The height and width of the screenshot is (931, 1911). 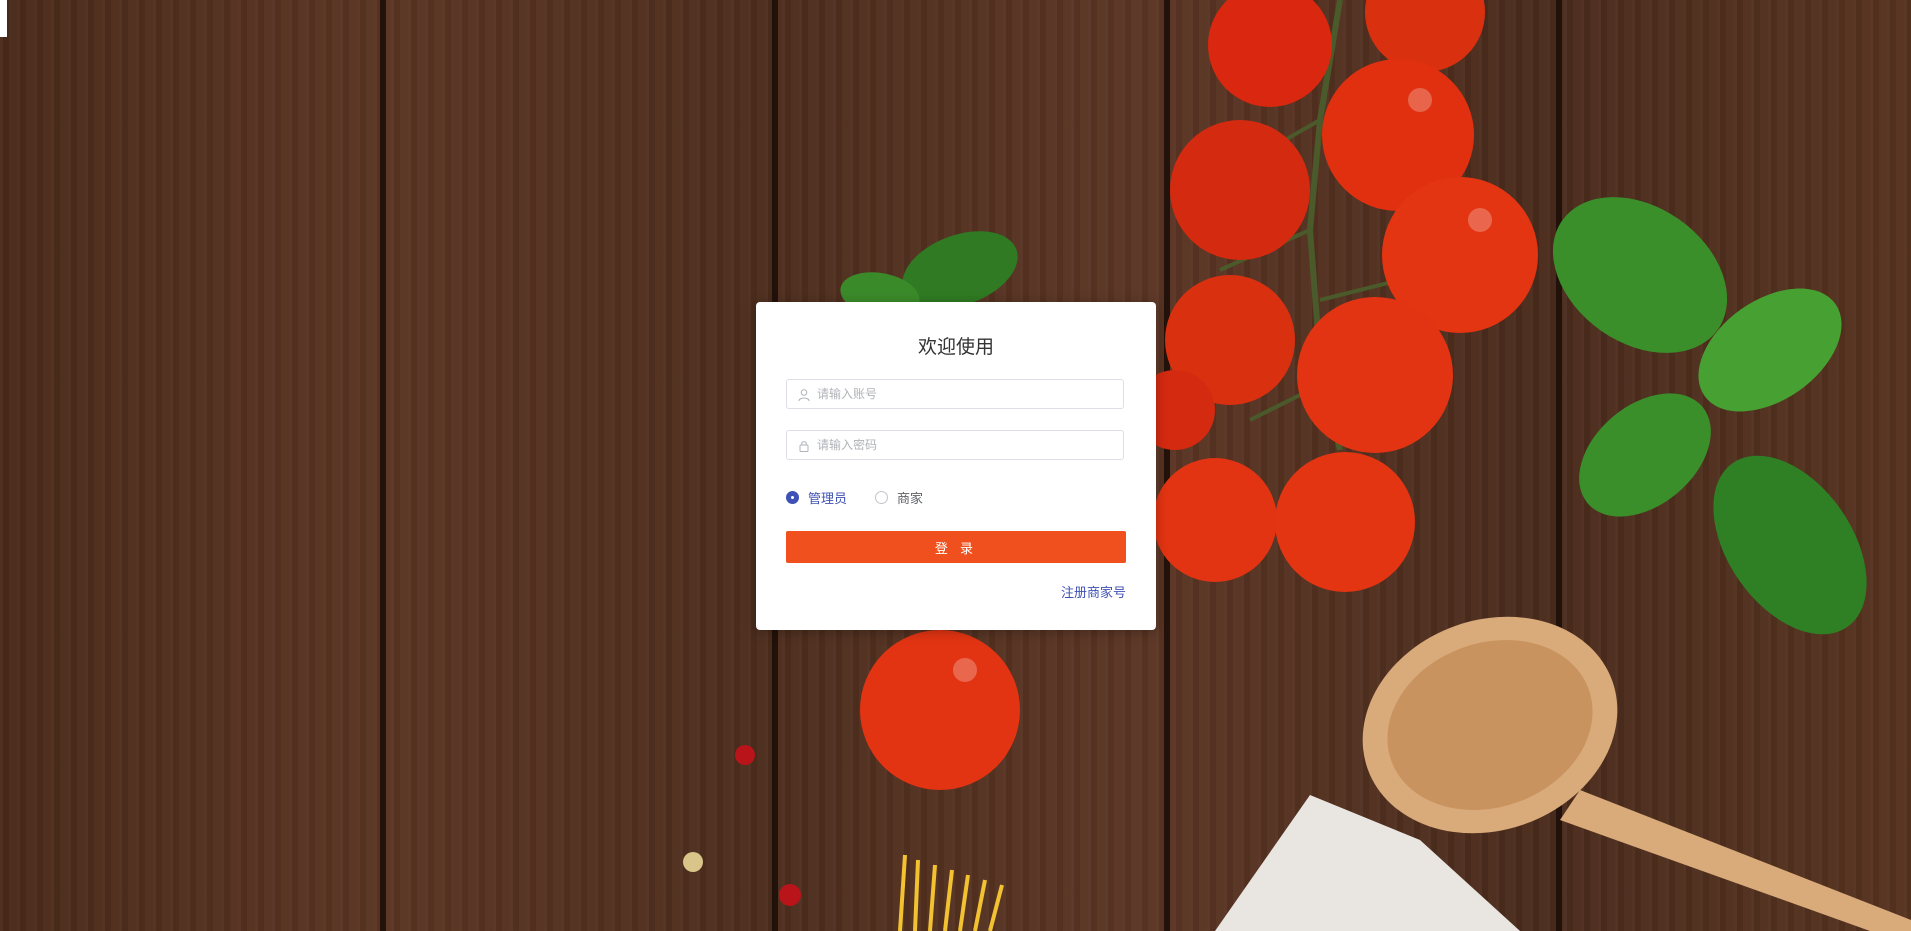 I want to click on login-card: 欢迎使用 管理员 商家 登 录 注册商家号, so click(x=956, y=466).